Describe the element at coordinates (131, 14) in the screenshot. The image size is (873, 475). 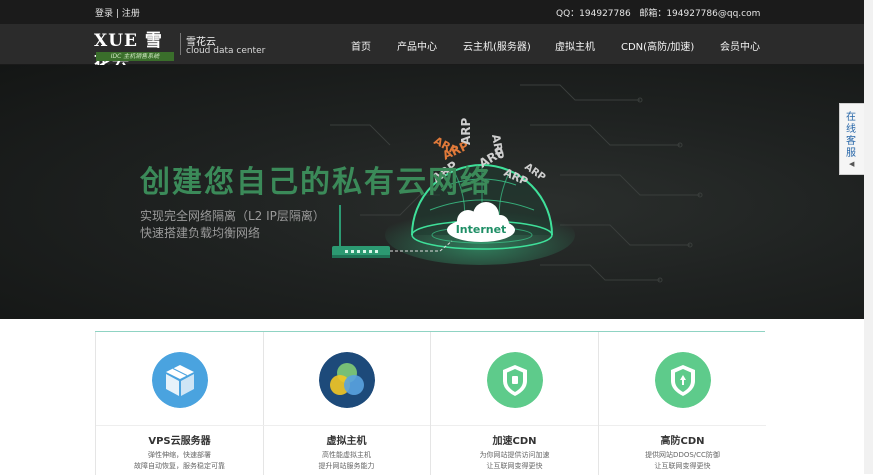
I see `register-link: 注册` at that location.